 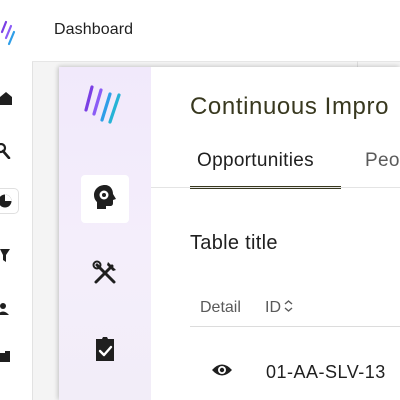 I want to click on nav-home, so click(x=10, y=98).